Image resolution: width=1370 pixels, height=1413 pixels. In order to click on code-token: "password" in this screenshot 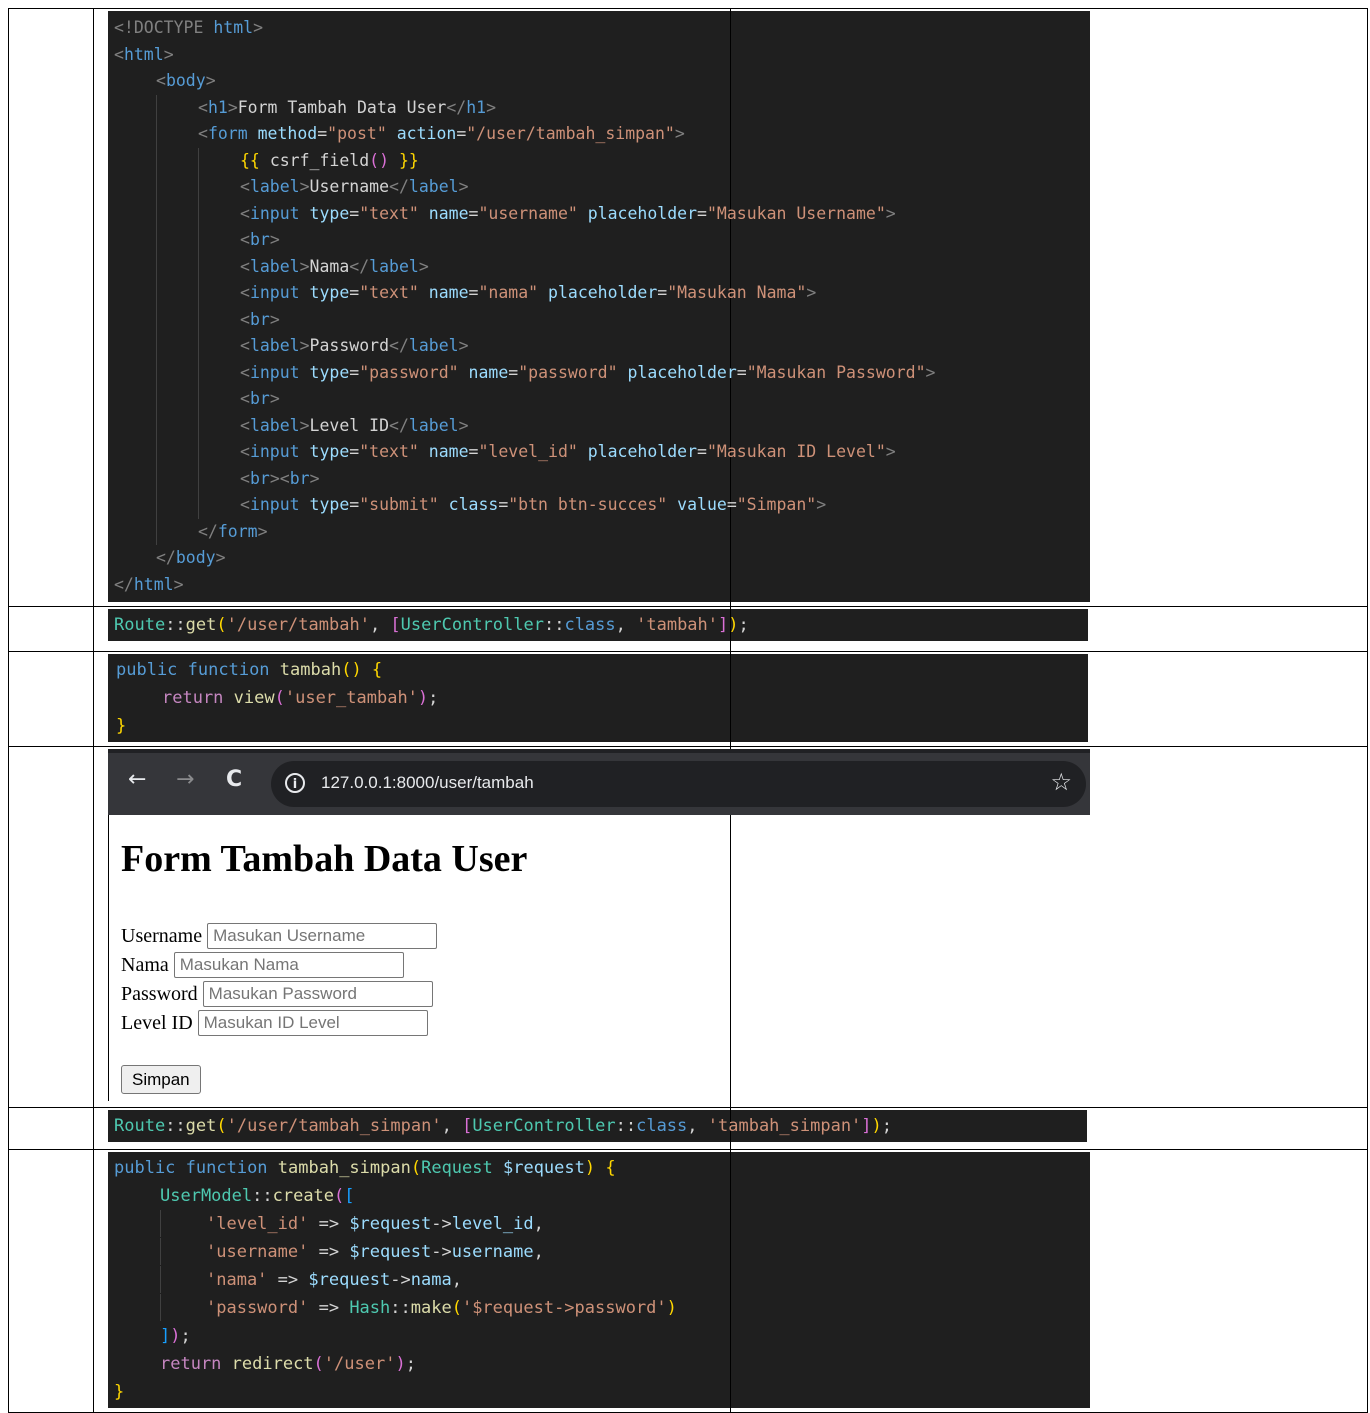, I will do `click(414, 372)`.